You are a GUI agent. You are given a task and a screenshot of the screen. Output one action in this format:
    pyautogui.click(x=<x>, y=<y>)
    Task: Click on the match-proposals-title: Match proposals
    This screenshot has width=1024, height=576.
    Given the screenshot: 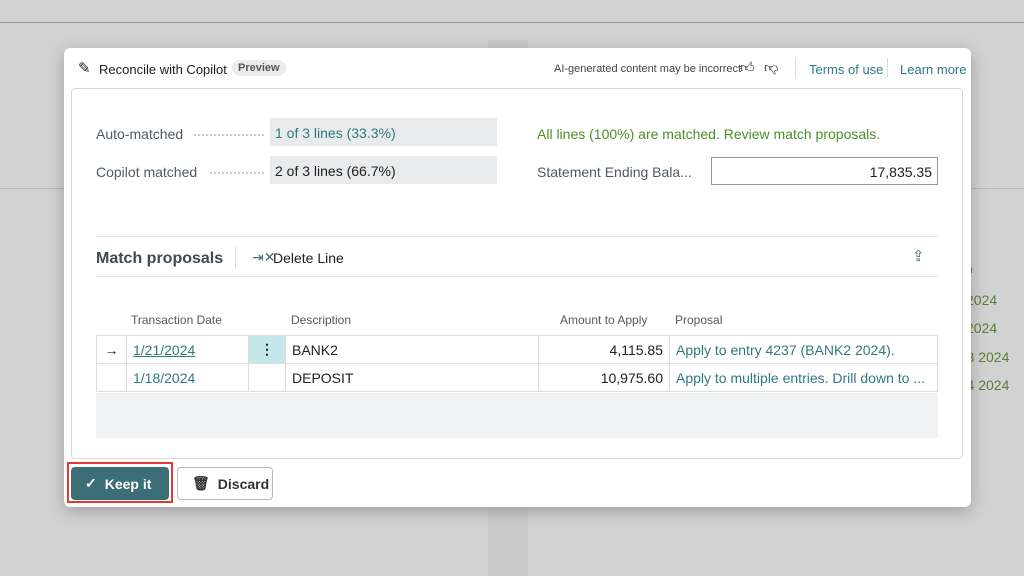 What is the action you would take?
    pyautogui.click(x=160, y=258)
    